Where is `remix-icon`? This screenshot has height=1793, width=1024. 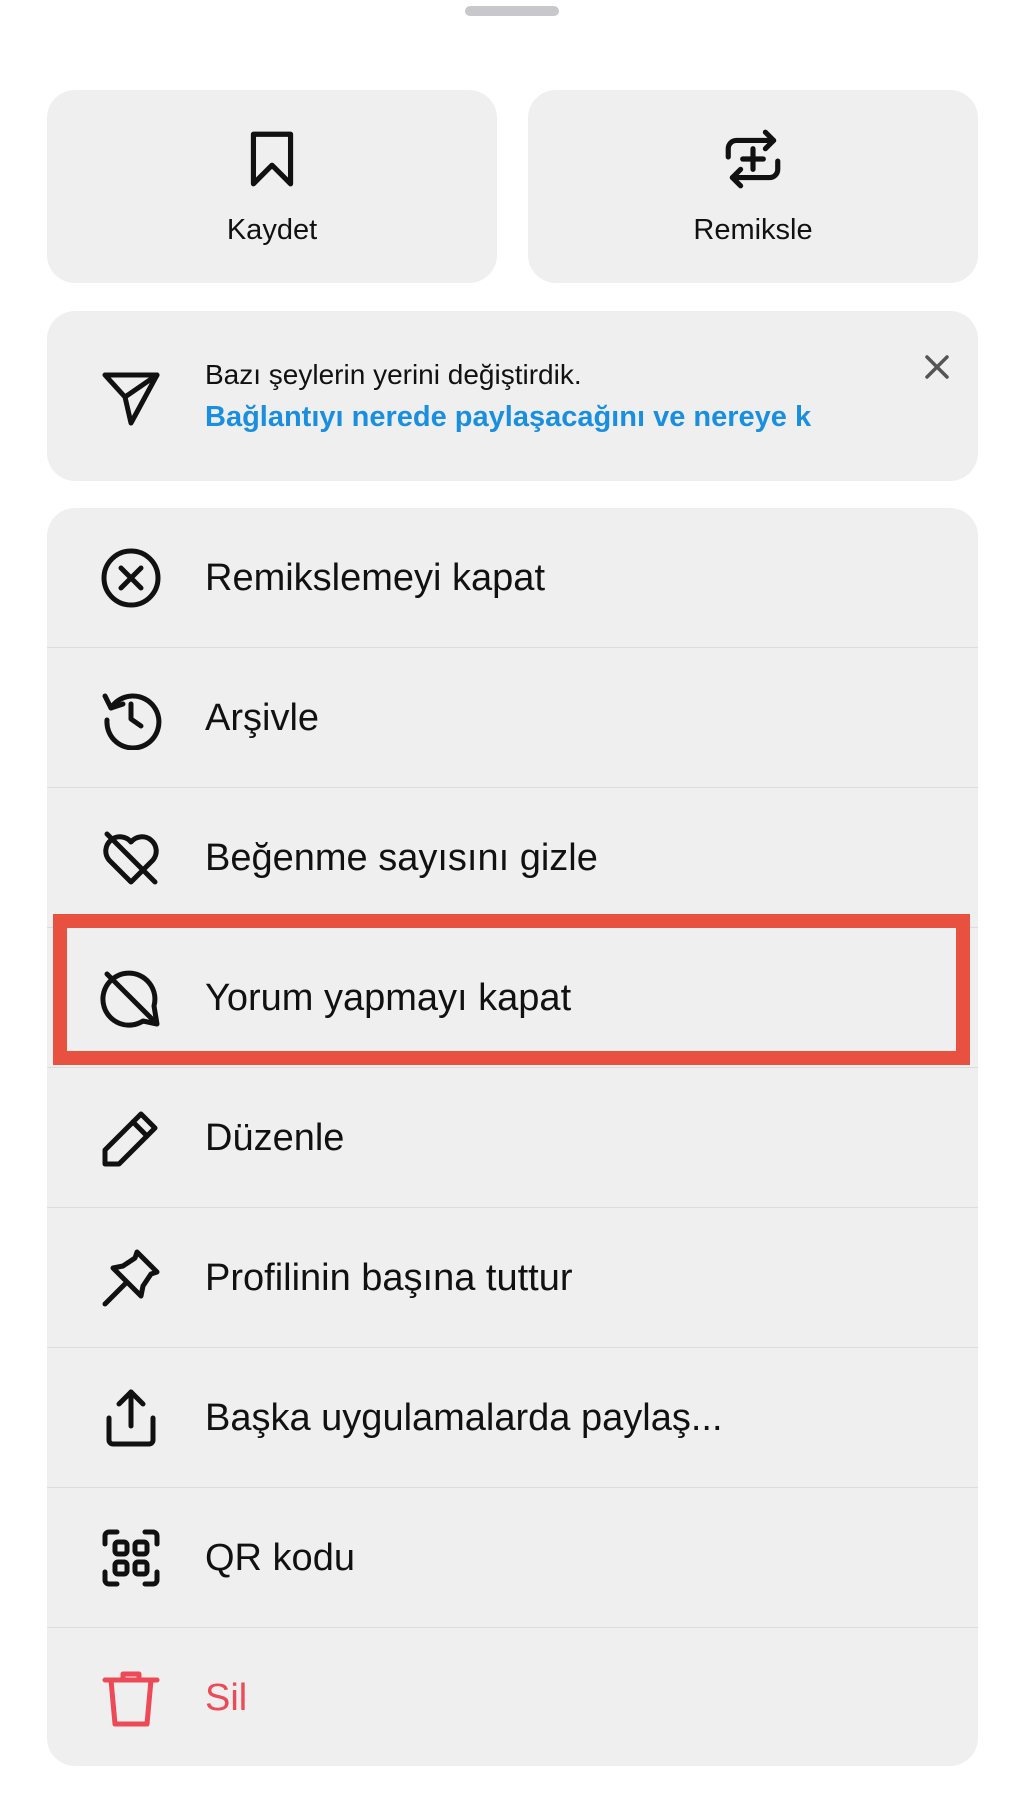 remix-icon is located at coordinates (753, 159).